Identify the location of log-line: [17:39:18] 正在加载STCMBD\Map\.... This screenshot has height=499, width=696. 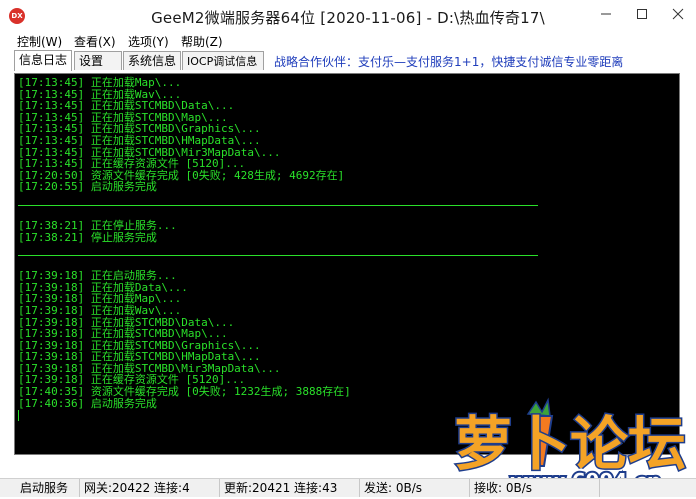
(123, 334).